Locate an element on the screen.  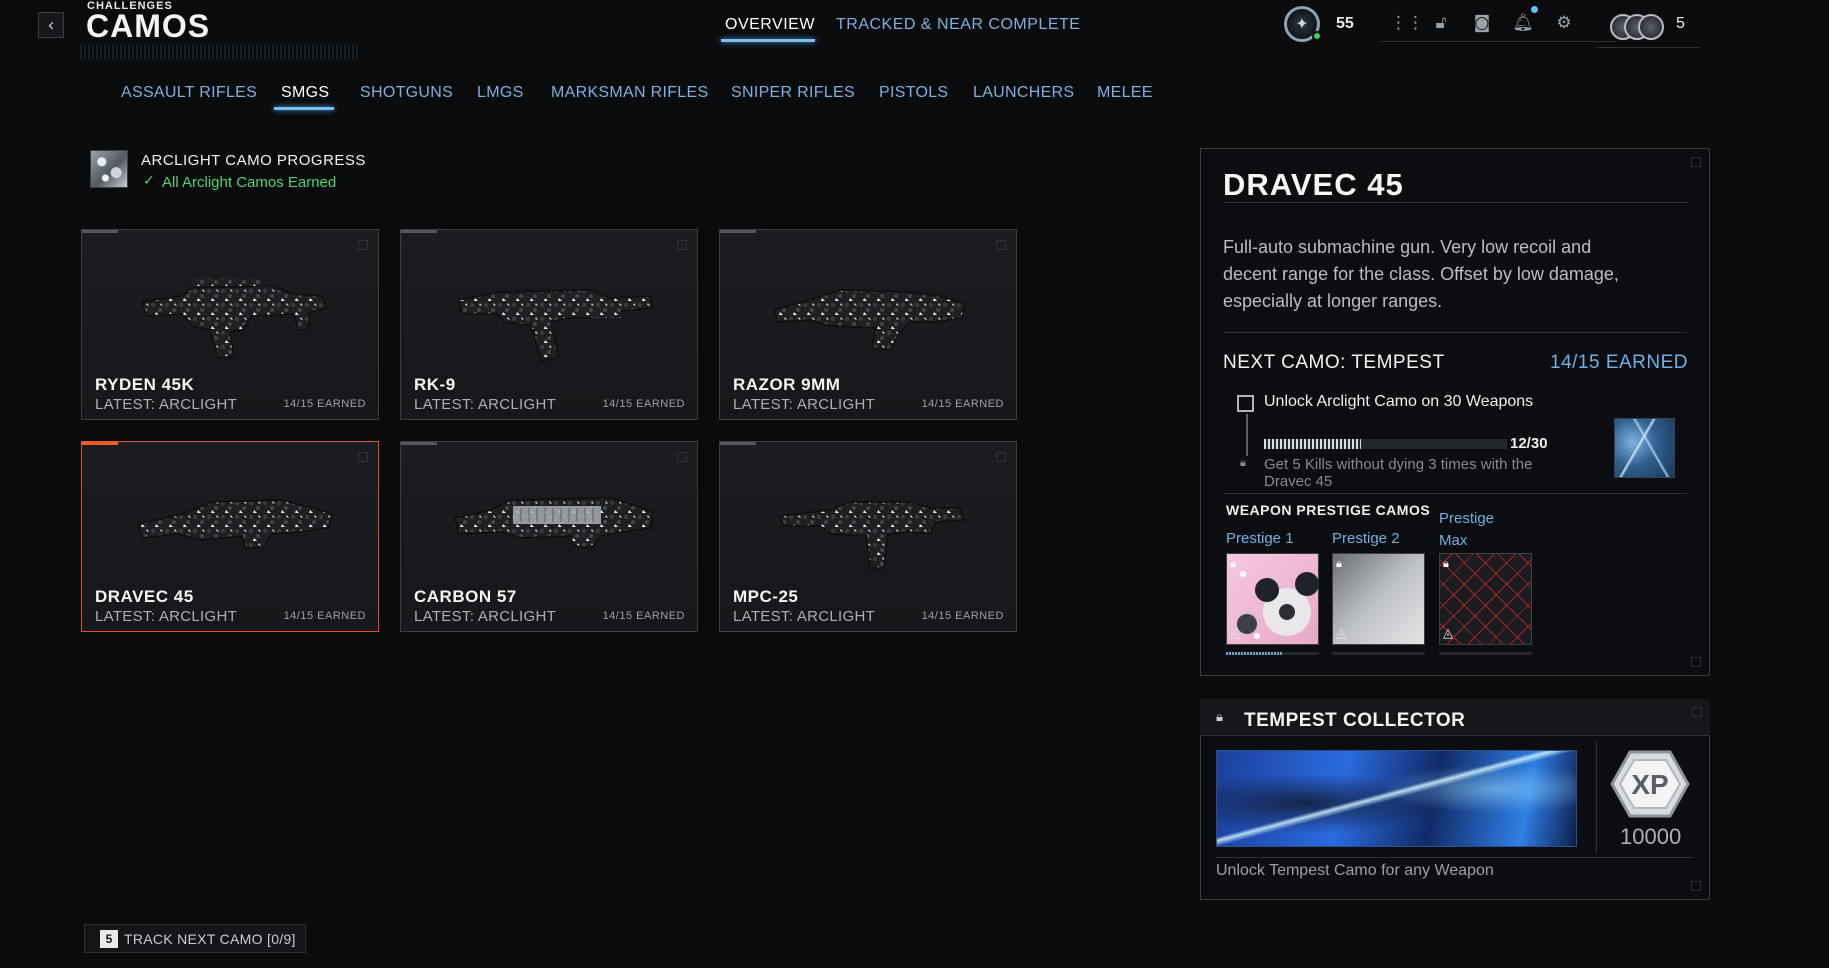
grid-icon: ⋮⋮ is located at coordinates (1407, 23).